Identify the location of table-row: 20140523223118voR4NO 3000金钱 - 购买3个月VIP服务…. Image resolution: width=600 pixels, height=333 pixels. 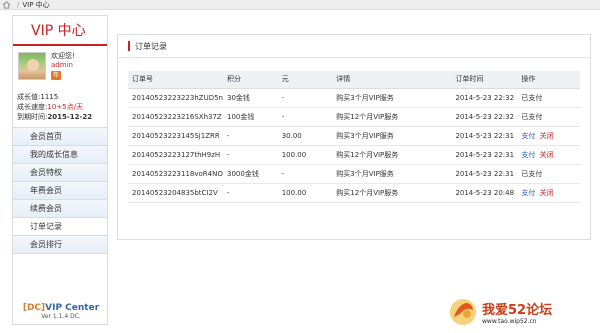
(354, 174).